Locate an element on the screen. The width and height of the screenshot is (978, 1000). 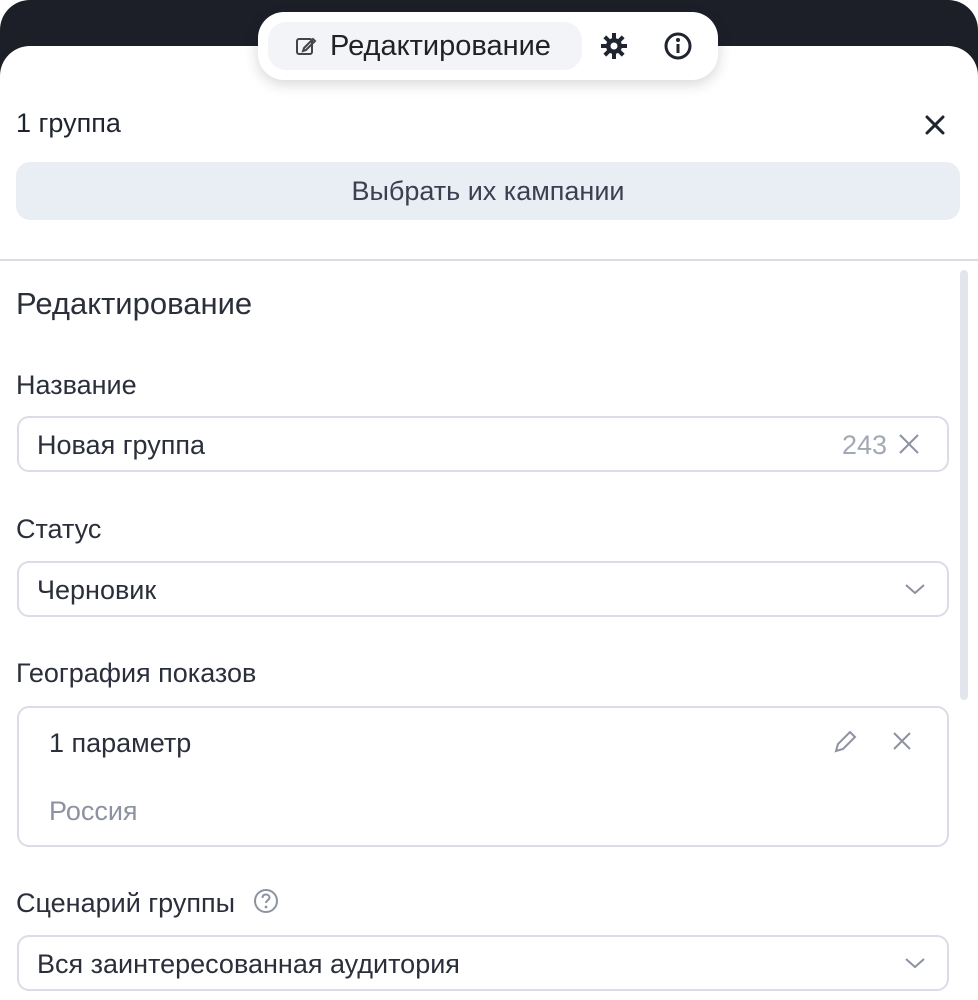
divider is located at coordinates (489, 260).